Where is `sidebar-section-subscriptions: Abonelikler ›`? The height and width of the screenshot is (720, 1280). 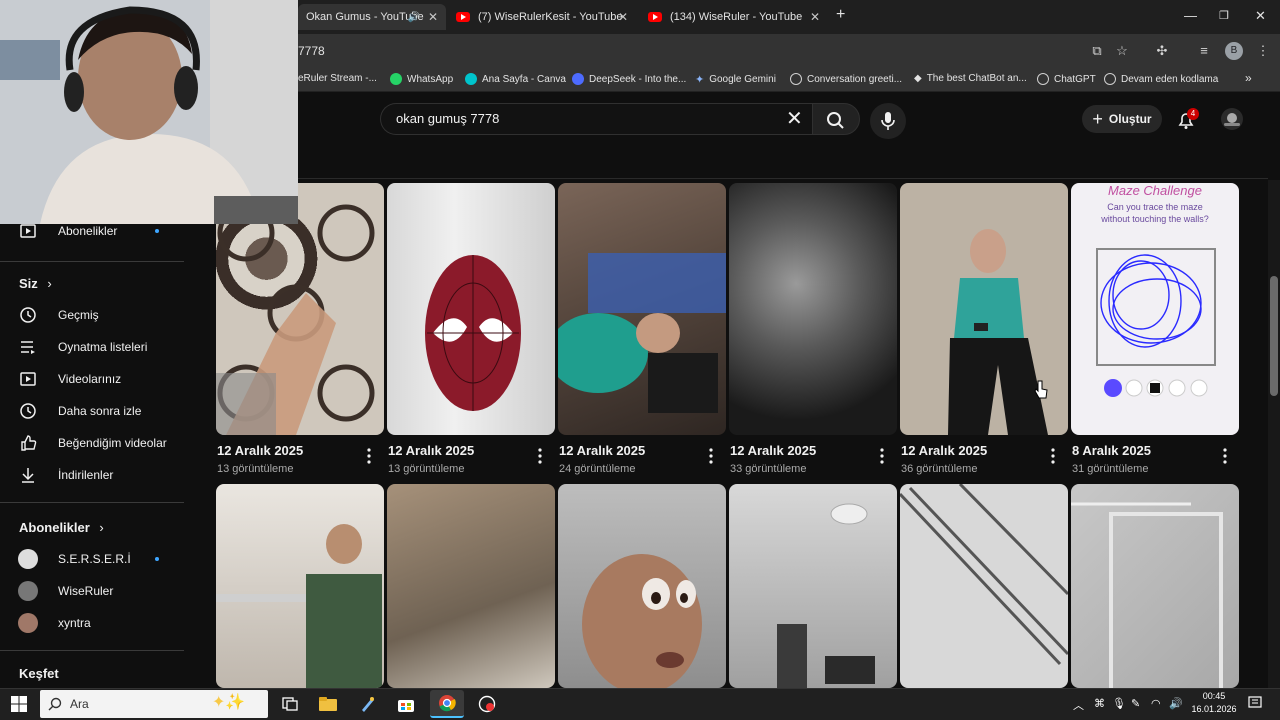
sidebar-section-subscriptions: Abonelikler › is located at coordinates (61, 527).